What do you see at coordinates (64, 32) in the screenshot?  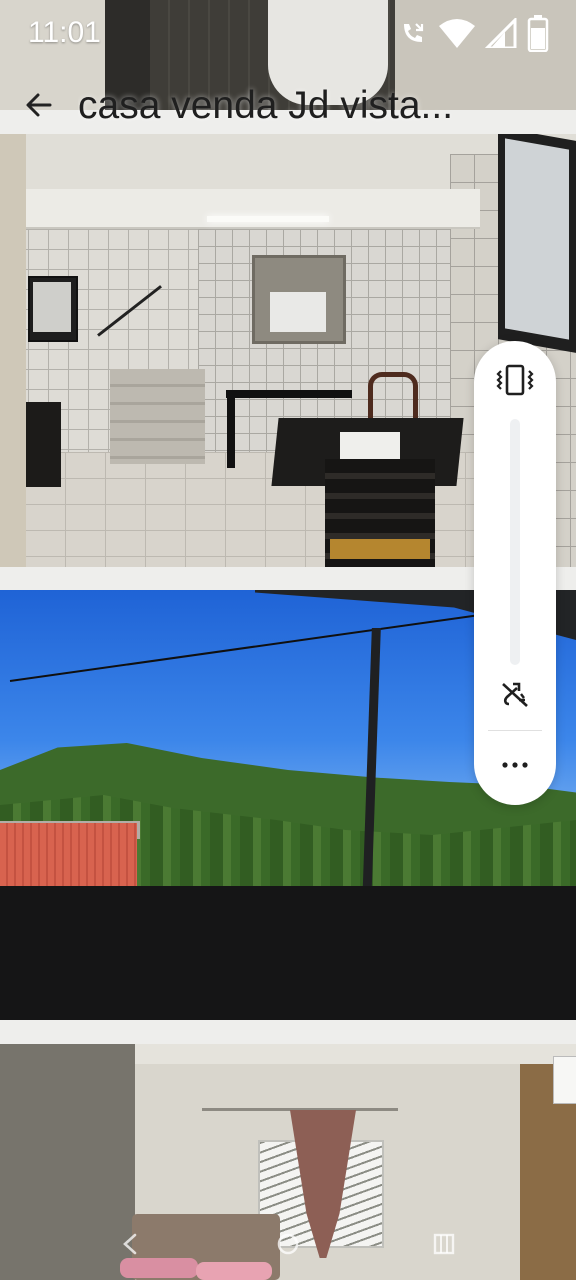 I see `clock: 11:01` at bounding box center [64, 32].